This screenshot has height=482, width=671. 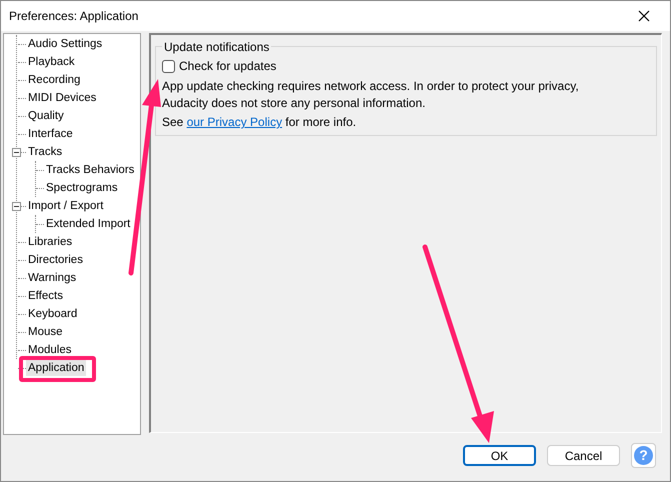 I want to click on tree-item: Tracks, so click(x=45, y=152).